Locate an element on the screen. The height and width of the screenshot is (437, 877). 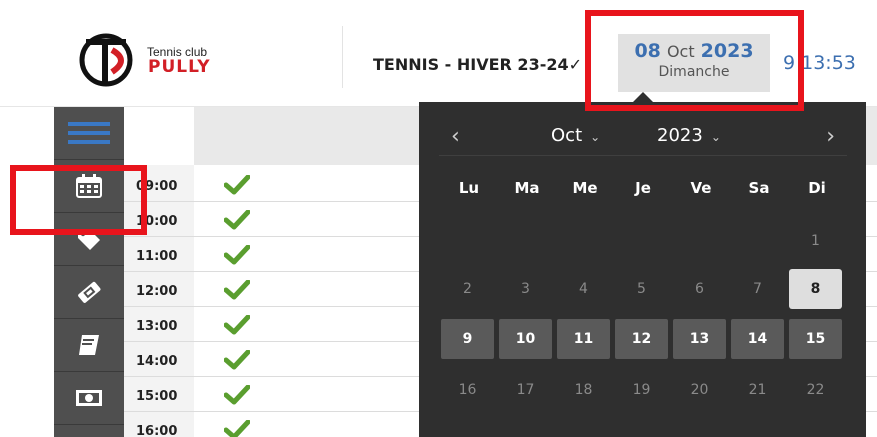
day-cell: 22 is located at coordinates (815, 390).